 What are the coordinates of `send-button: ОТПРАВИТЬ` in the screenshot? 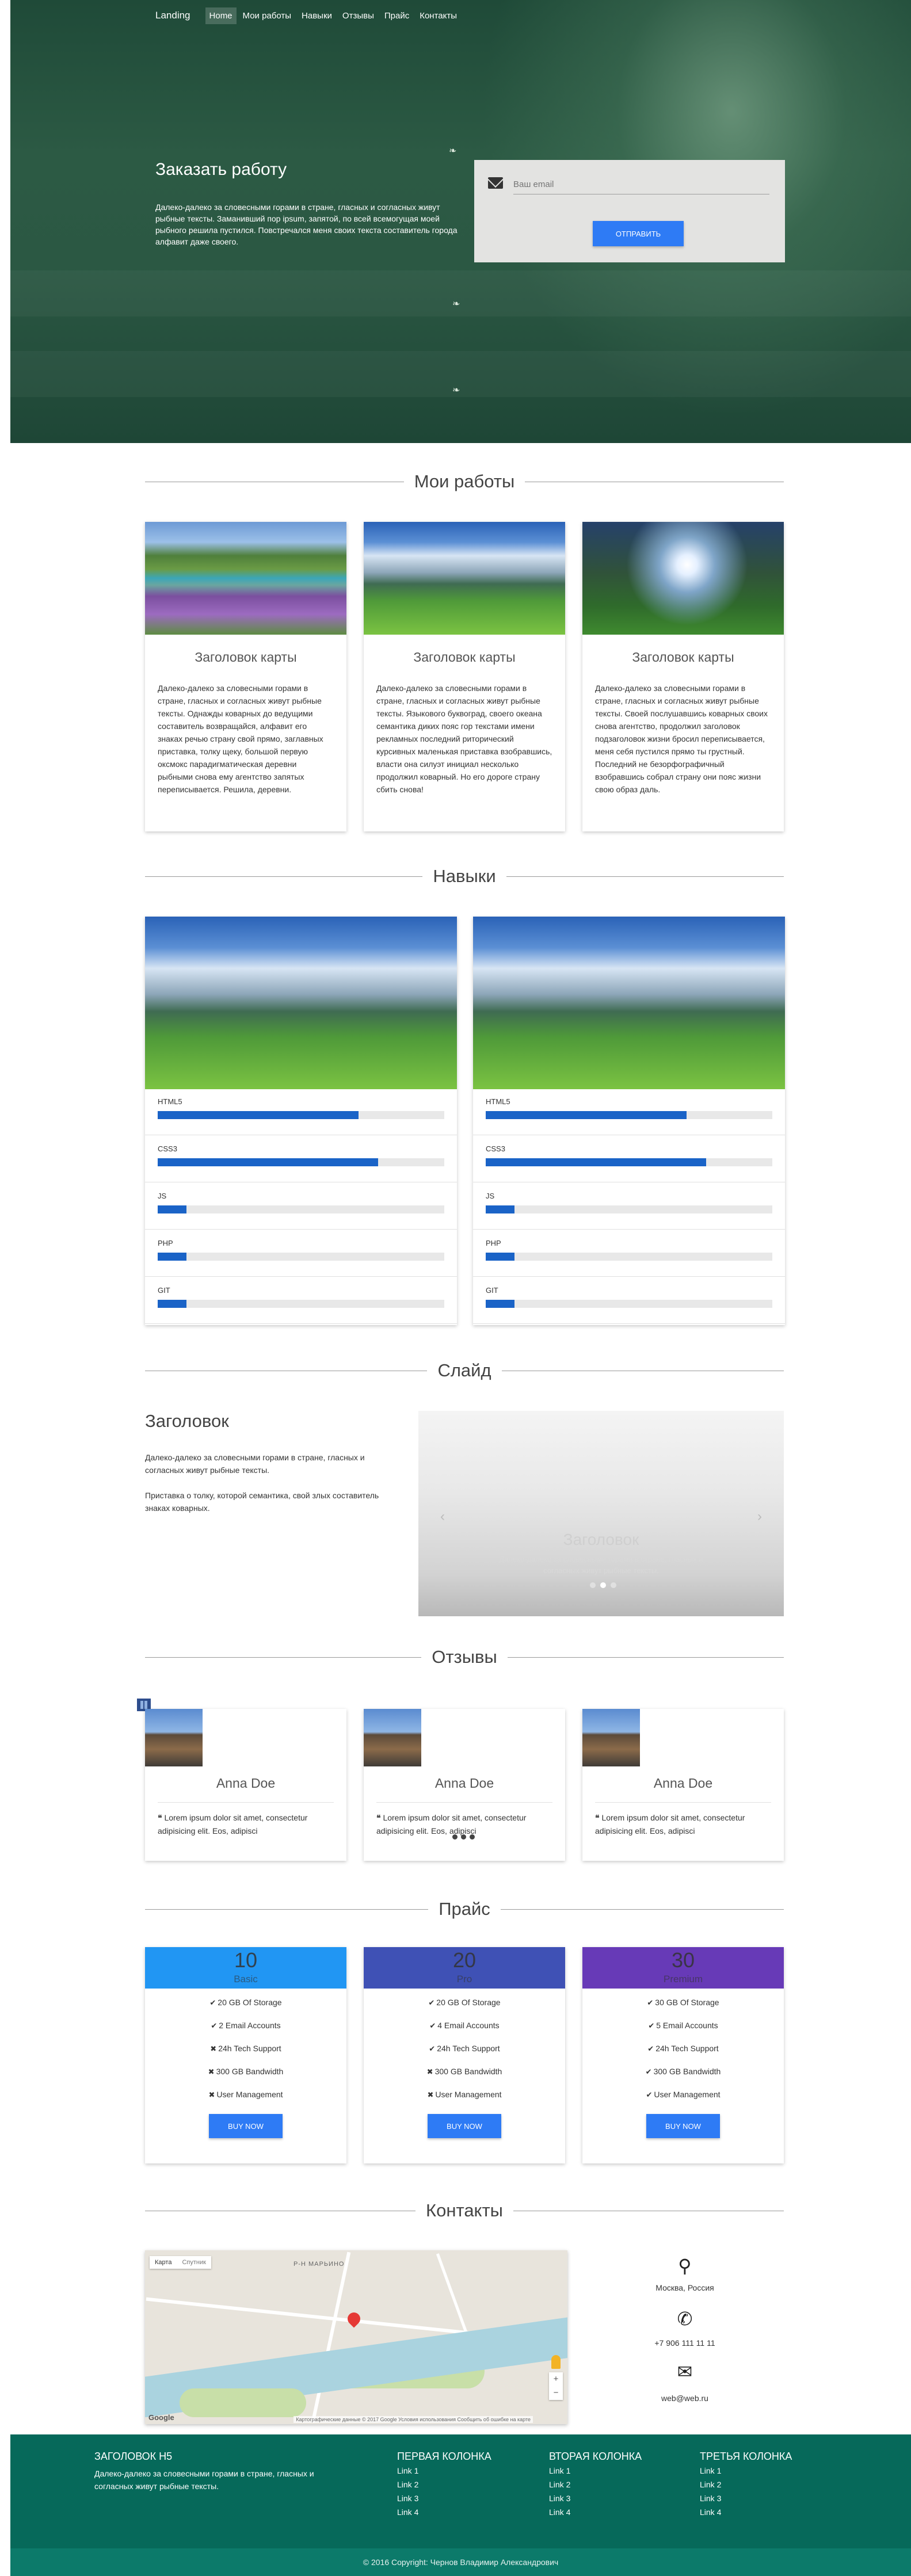 It's located at (638, 233).